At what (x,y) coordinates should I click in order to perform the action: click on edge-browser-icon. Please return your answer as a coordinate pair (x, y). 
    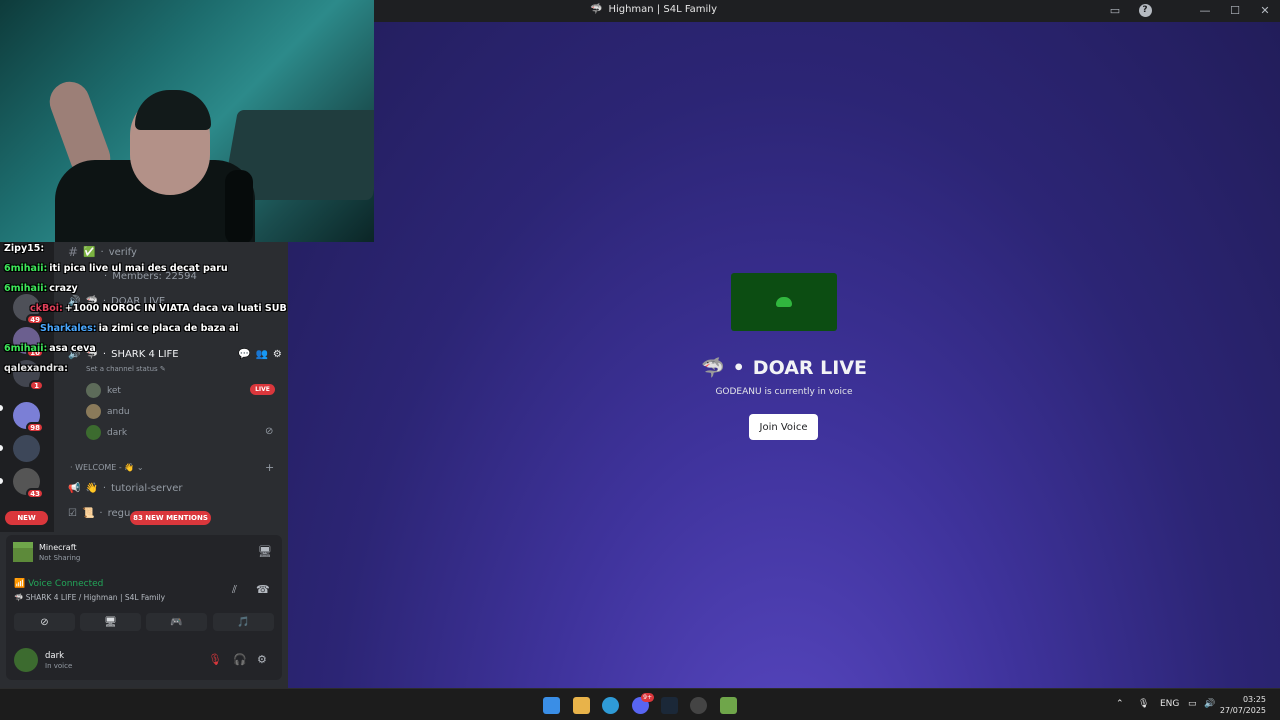
    Looking at the image, I should click on (610, 705).